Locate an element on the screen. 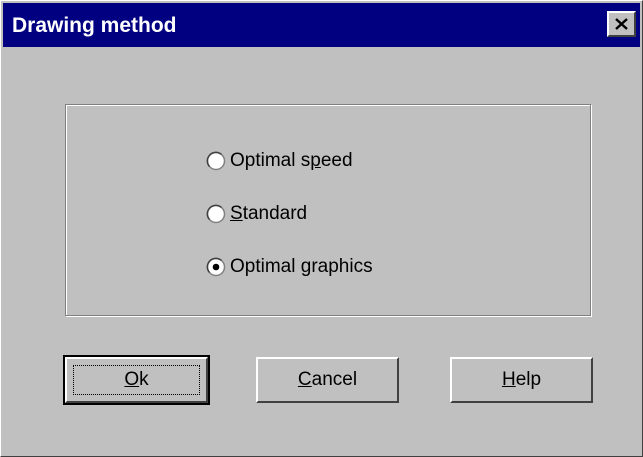  cancel-button-label: Cancel is located at coordinates (327, 379).